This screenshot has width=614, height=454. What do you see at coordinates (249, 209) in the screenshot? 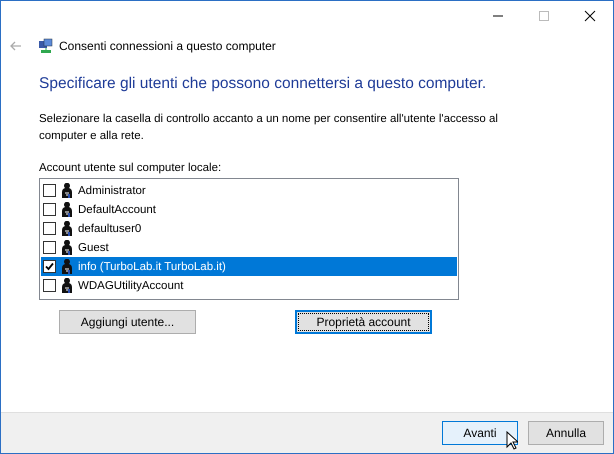
I see `account-item: DefaultAccount` at bounding box center [249, 209].